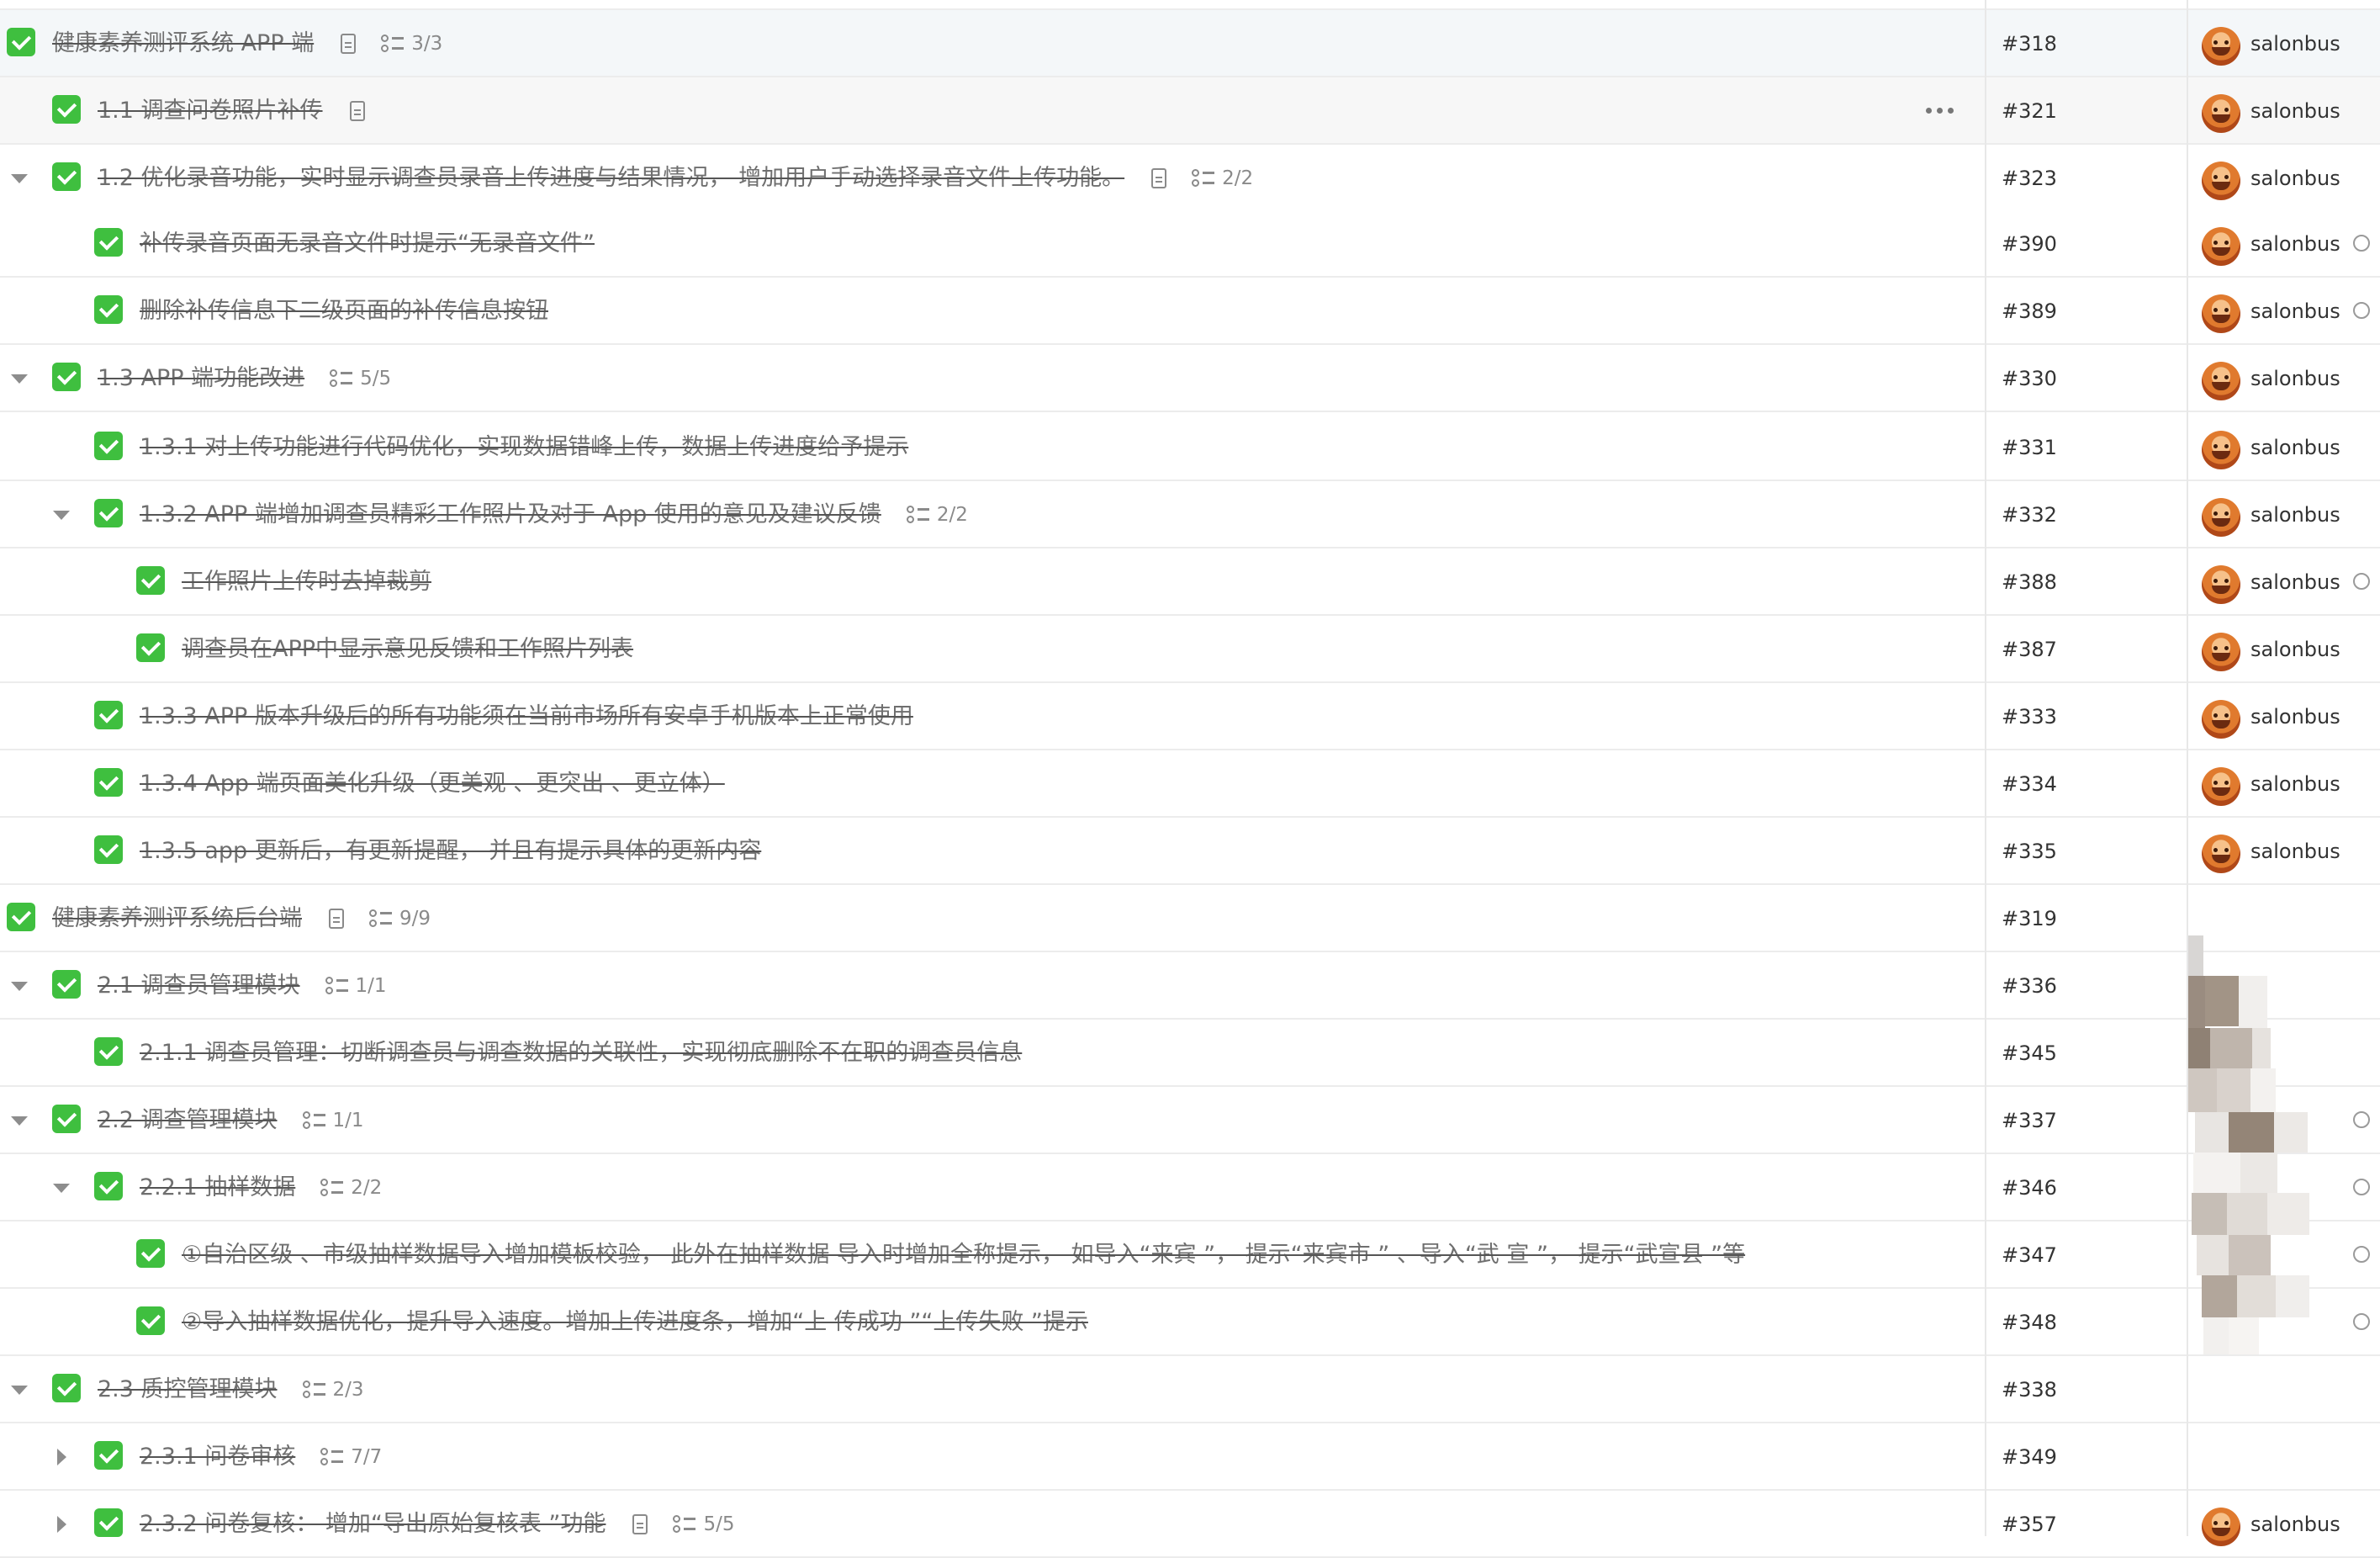 The height and width of the screenshot is (1558, 2380). I want to click on task-row: 2.3.1 问卷审核 7/7 #349, so click(1190, 1457).